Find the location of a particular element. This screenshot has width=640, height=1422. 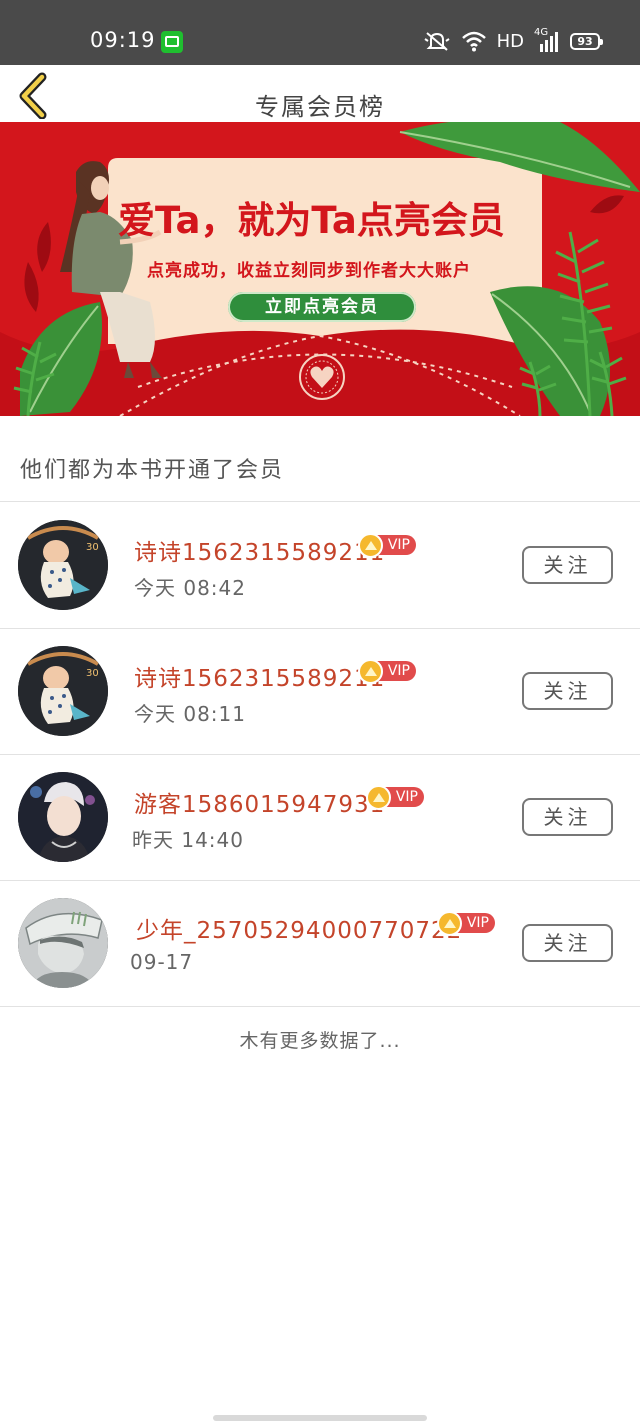

battery-icon: 93 is located at coordinates (586, 41).